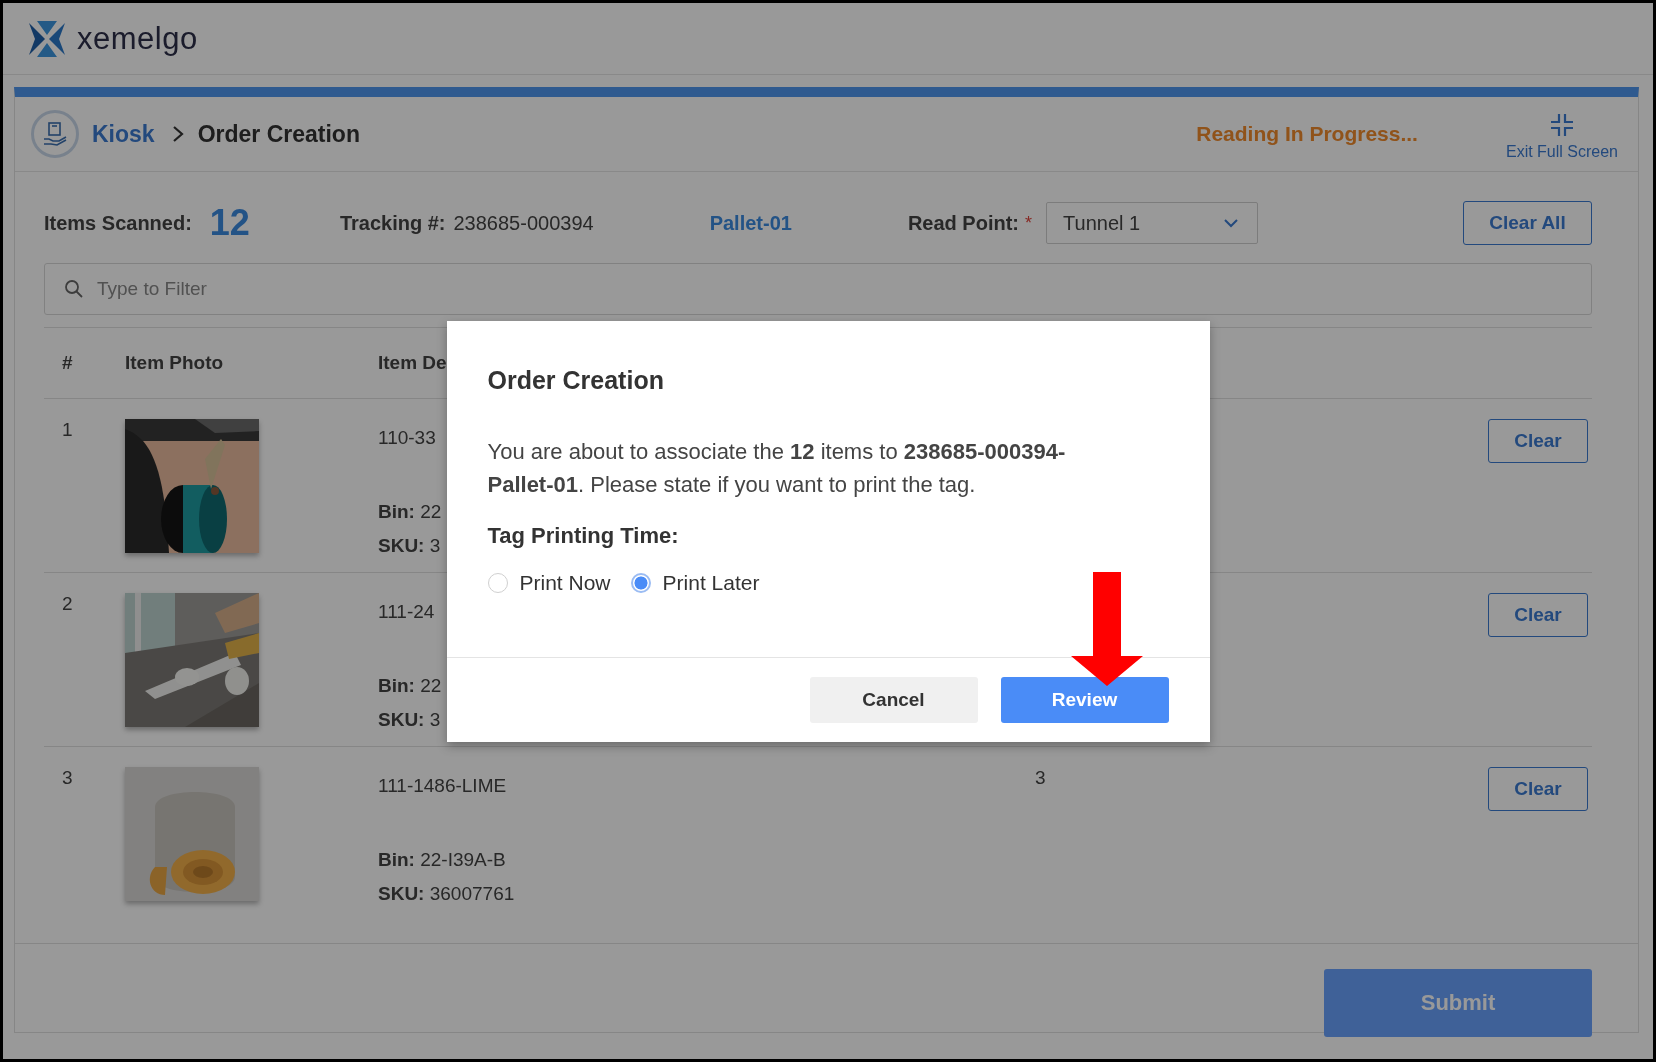 This screenshot has width=1656, height=1062. I want to click on column-header: Item Photo, so click(175, 363).